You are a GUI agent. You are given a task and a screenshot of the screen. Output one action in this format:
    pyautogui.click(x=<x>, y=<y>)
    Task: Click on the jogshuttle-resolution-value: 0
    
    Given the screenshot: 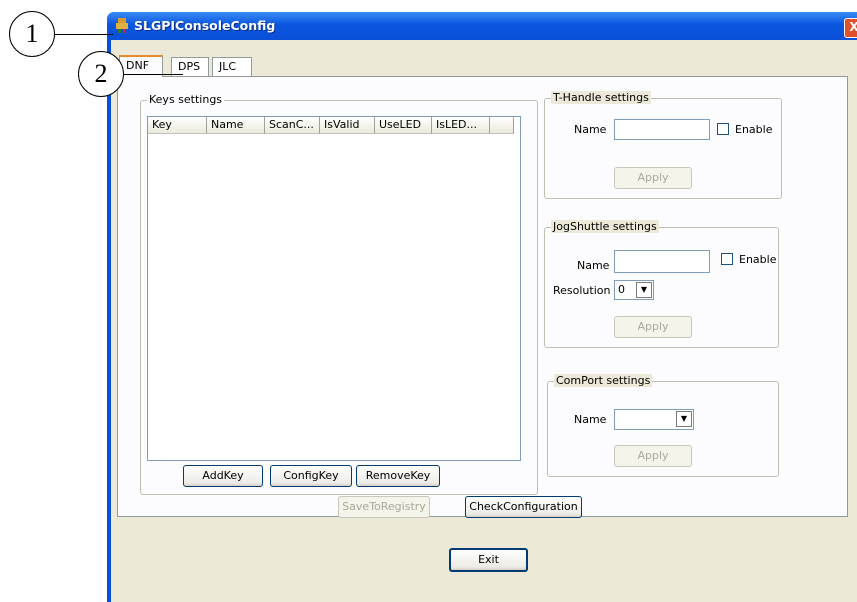 What is the action you would take?
    pyautogui.click(x=621, y=289)
    